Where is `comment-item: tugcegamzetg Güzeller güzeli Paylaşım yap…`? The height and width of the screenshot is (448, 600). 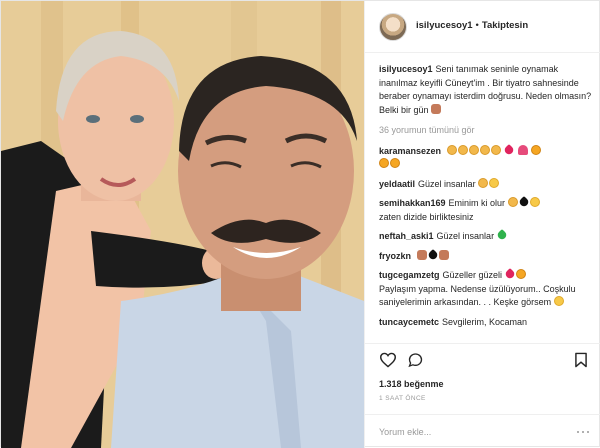
comment-item: tugcegamzetg Güzeller güzeli Paylaşım yap… is located at coordinates (486, 288).